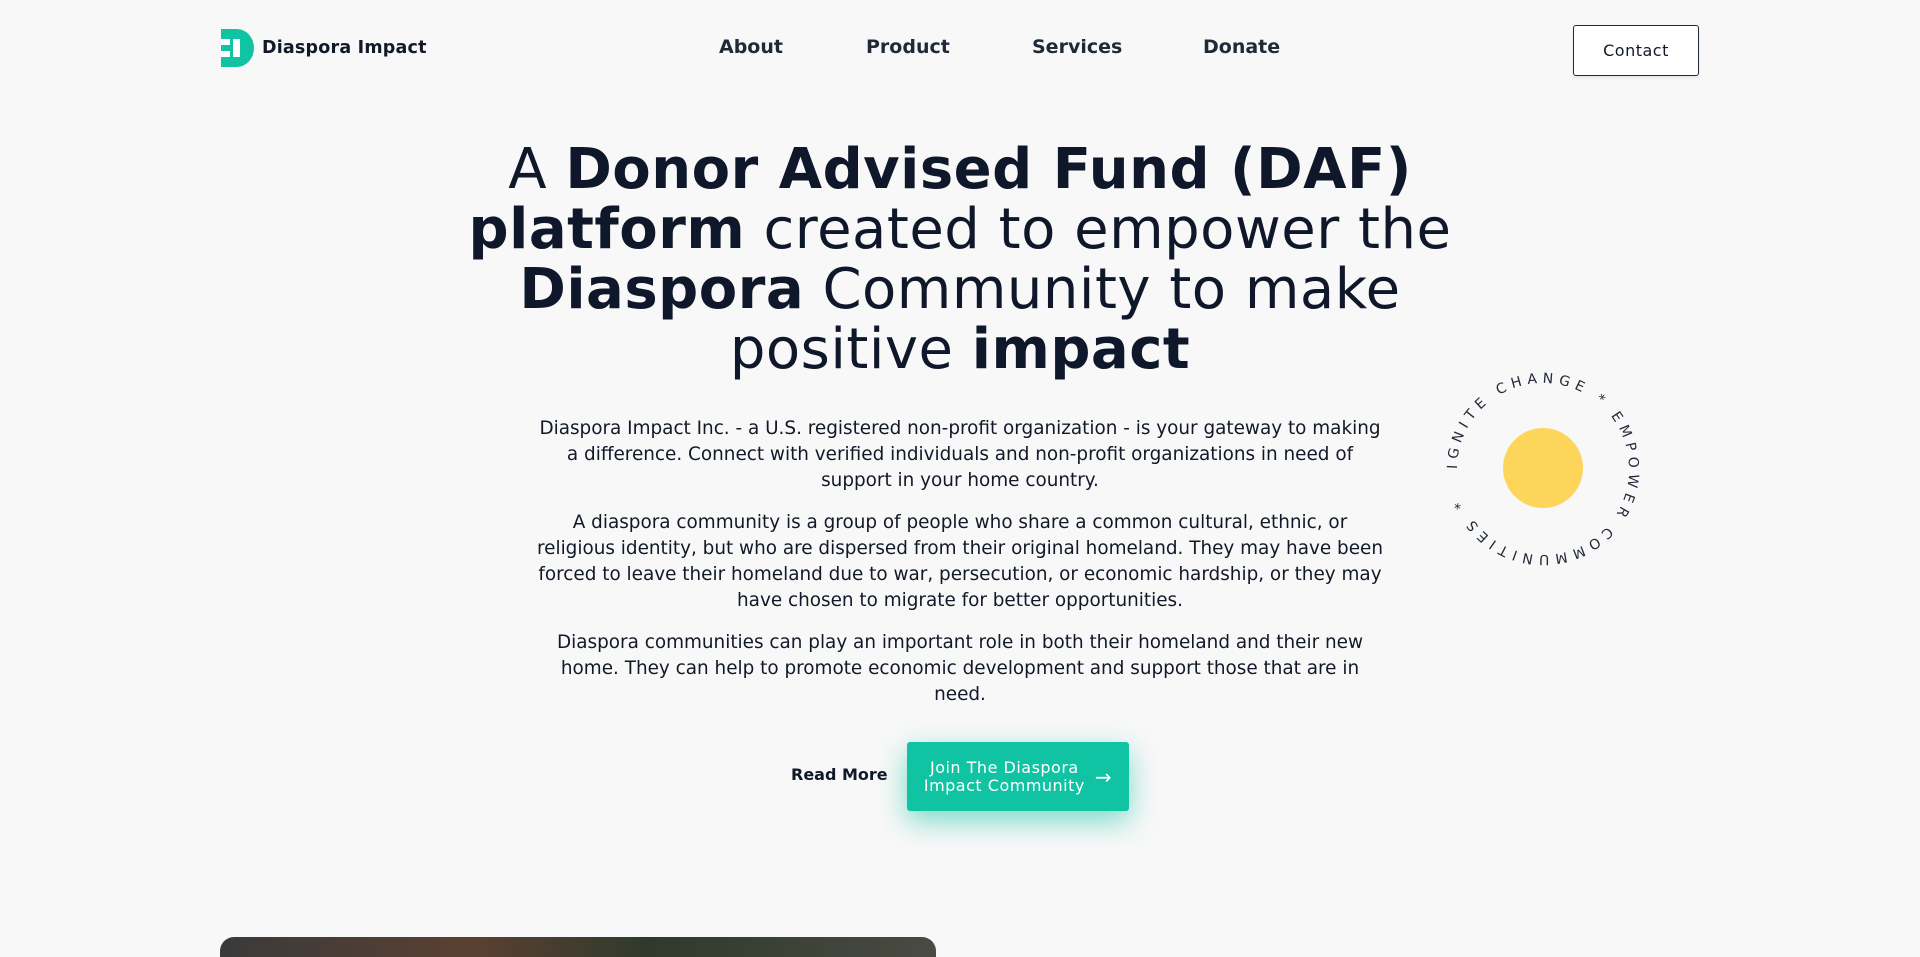 The image size is (1920, 957). What do you see at coordinates (1098, 229) in the screenshot?
I see `hero-title-part: created to empower the` at bounding box center [1098, 229].